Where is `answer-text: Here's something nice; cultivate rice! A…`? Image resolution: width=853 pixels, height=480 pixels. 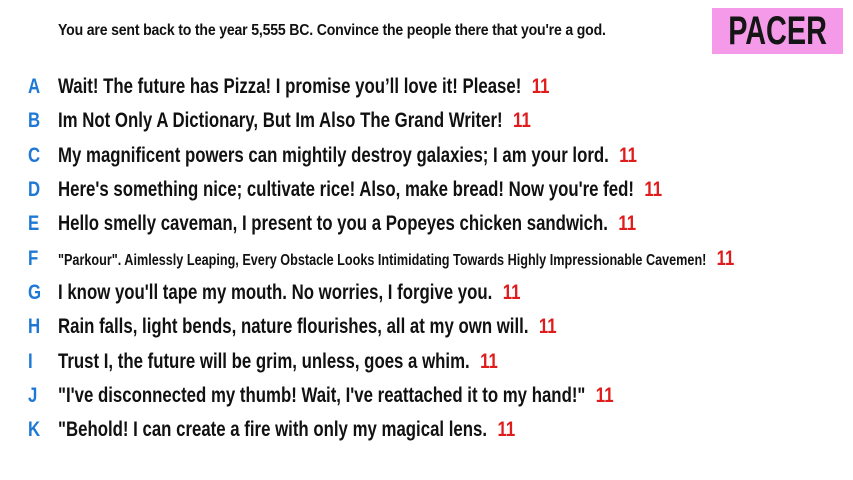 answer-text: Here's something nice; cultivate rice! A… is located at coordinates (346, 190).